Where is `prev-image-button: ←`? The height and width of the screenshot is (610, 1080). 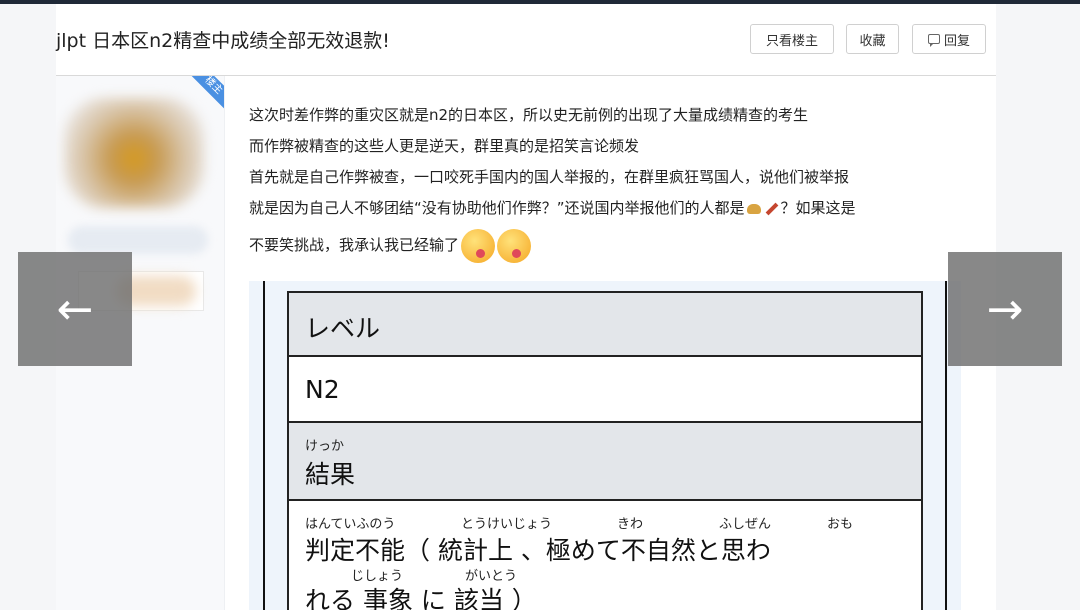
prev-image-button: ← is located at coordinates (75, 309).